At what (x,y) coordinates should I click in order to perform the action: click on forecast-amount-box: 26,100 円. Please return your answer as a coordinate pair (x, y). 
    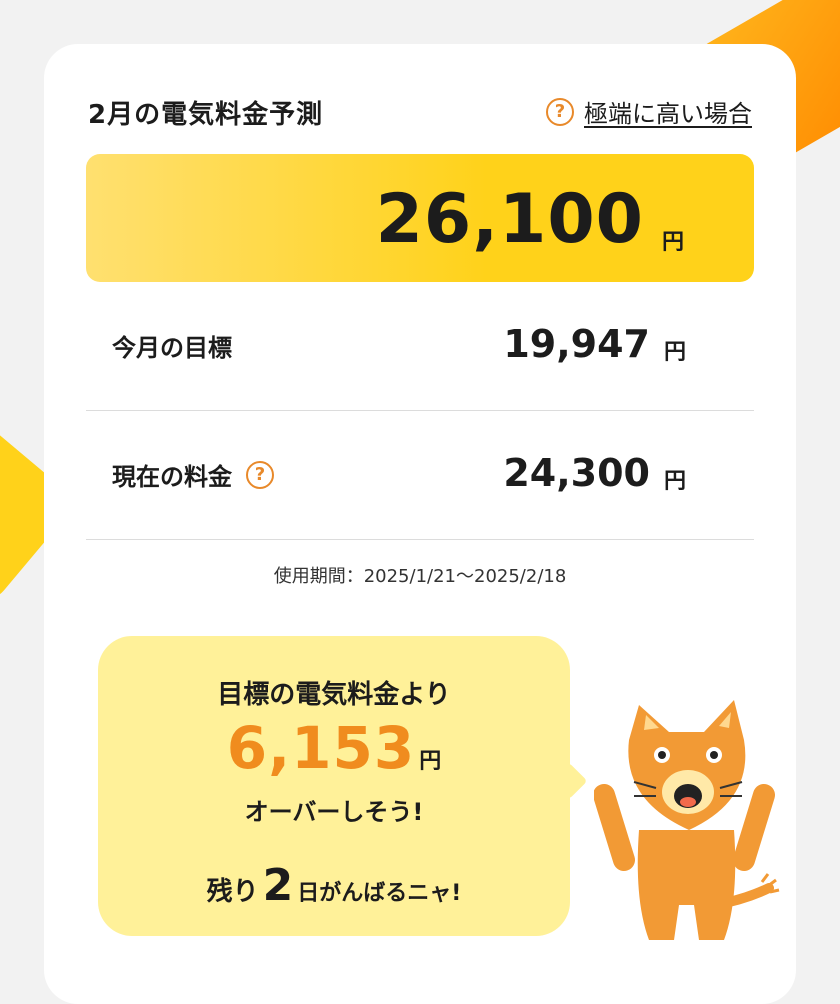
    Looking at the image, I should click on (420, 218).